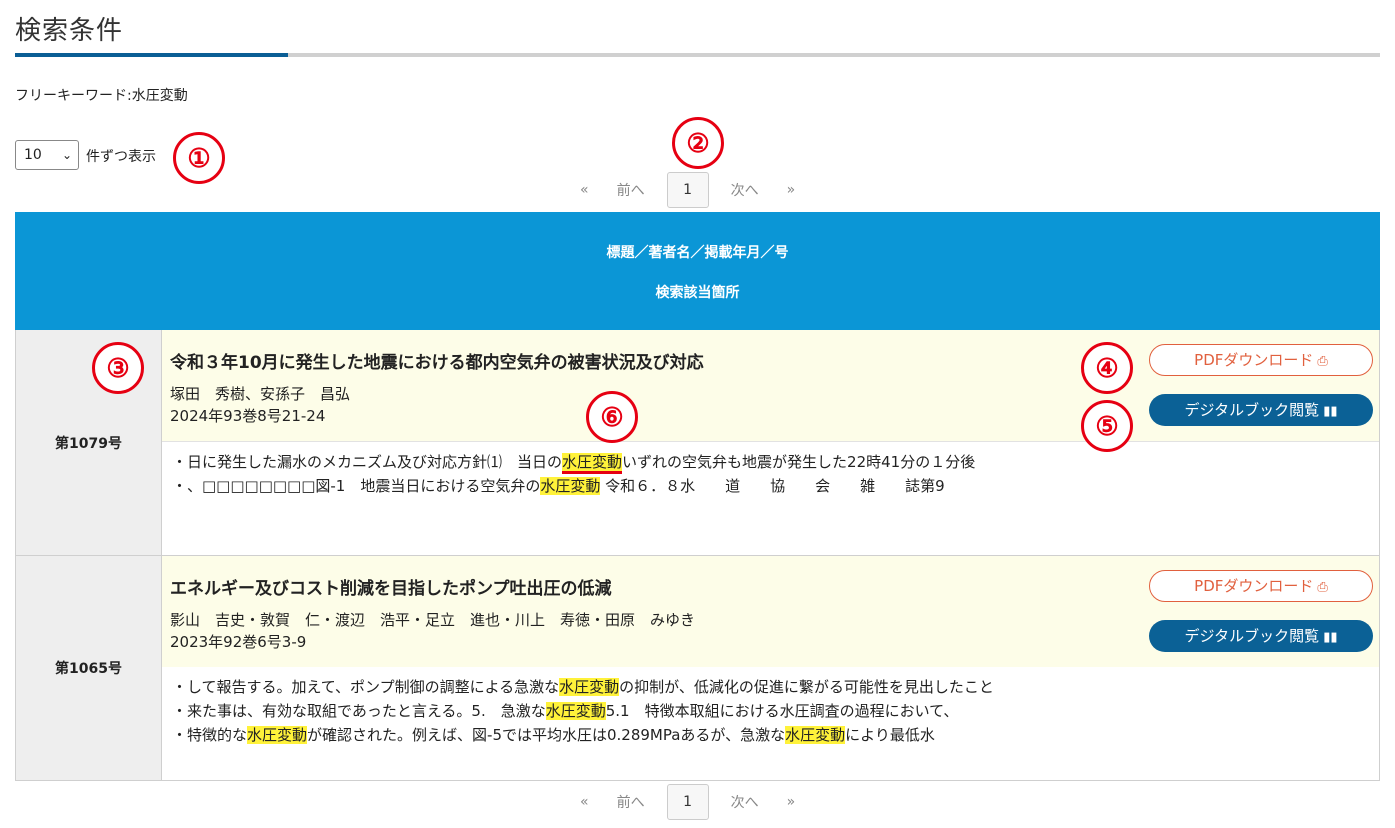 The image size is (1395, 828). I want to click on snippet-text: ・して報告する。加えて、ポンプ制御の調整による急激な, so click(366, 687).